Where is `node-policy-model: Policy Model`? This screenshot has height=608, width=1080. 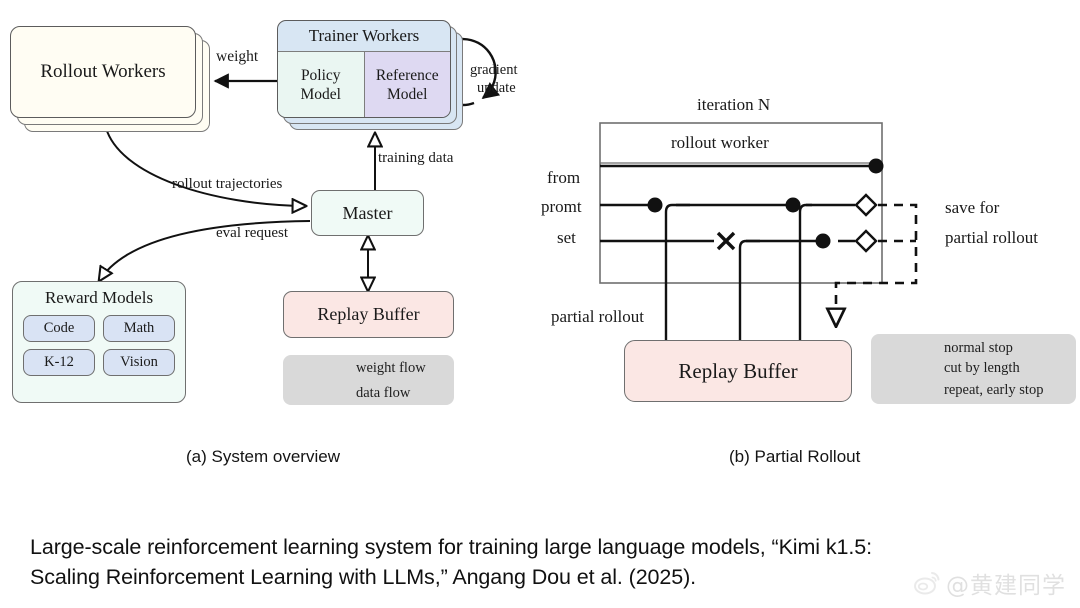 node-policy-model: Policy Model is located at coordinates (321, 84).